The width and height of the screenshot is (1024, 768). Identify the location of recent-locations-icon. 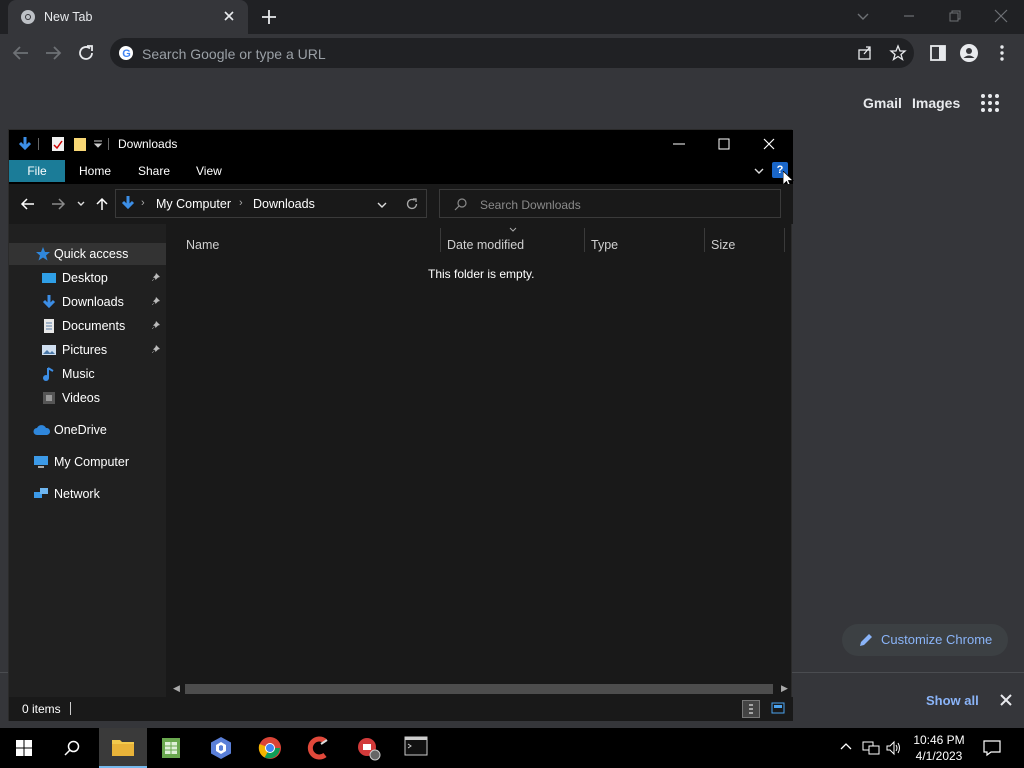
(81, 204).